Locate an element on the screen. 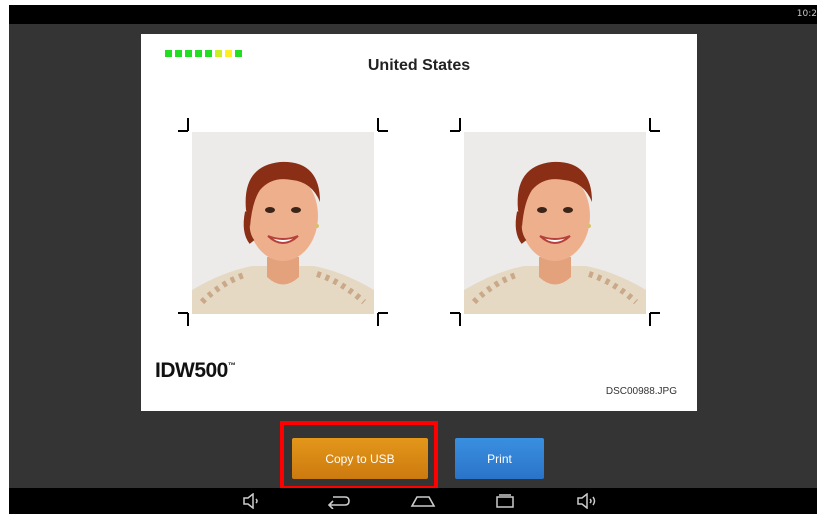 The width and height of the screenshot is (817, 514). copy-to-usb-button: Copy to USB is located at coordinates (360, 458).